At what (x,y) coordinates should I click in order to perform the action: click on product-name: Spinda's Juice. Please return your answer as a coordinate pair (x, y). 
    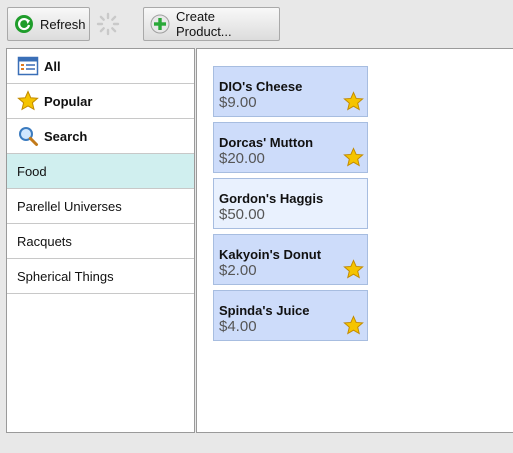
    Looking at the image, I should click on (264, 310).